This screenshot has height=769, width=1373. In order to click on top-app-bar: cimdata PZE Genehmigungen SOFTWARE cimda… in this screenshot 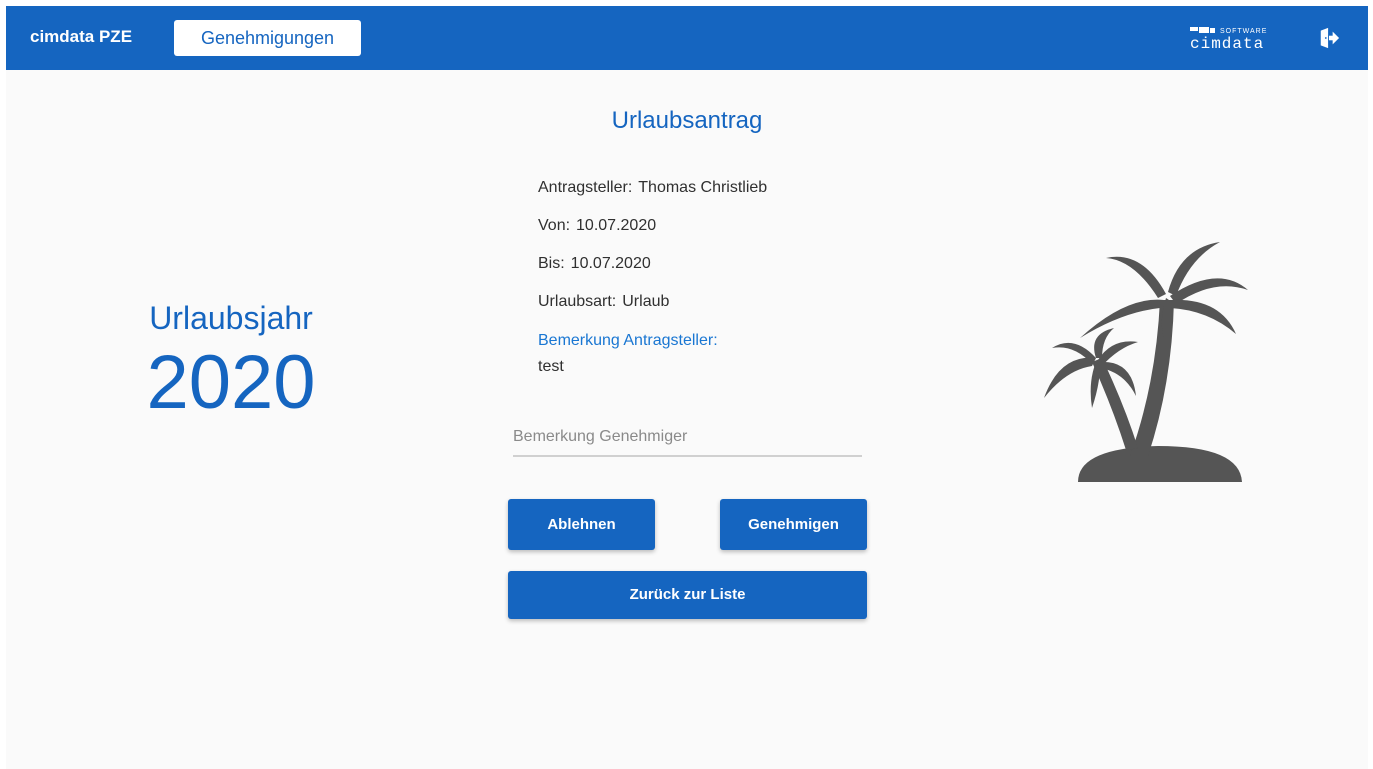, I will do `click(687, 38)`.